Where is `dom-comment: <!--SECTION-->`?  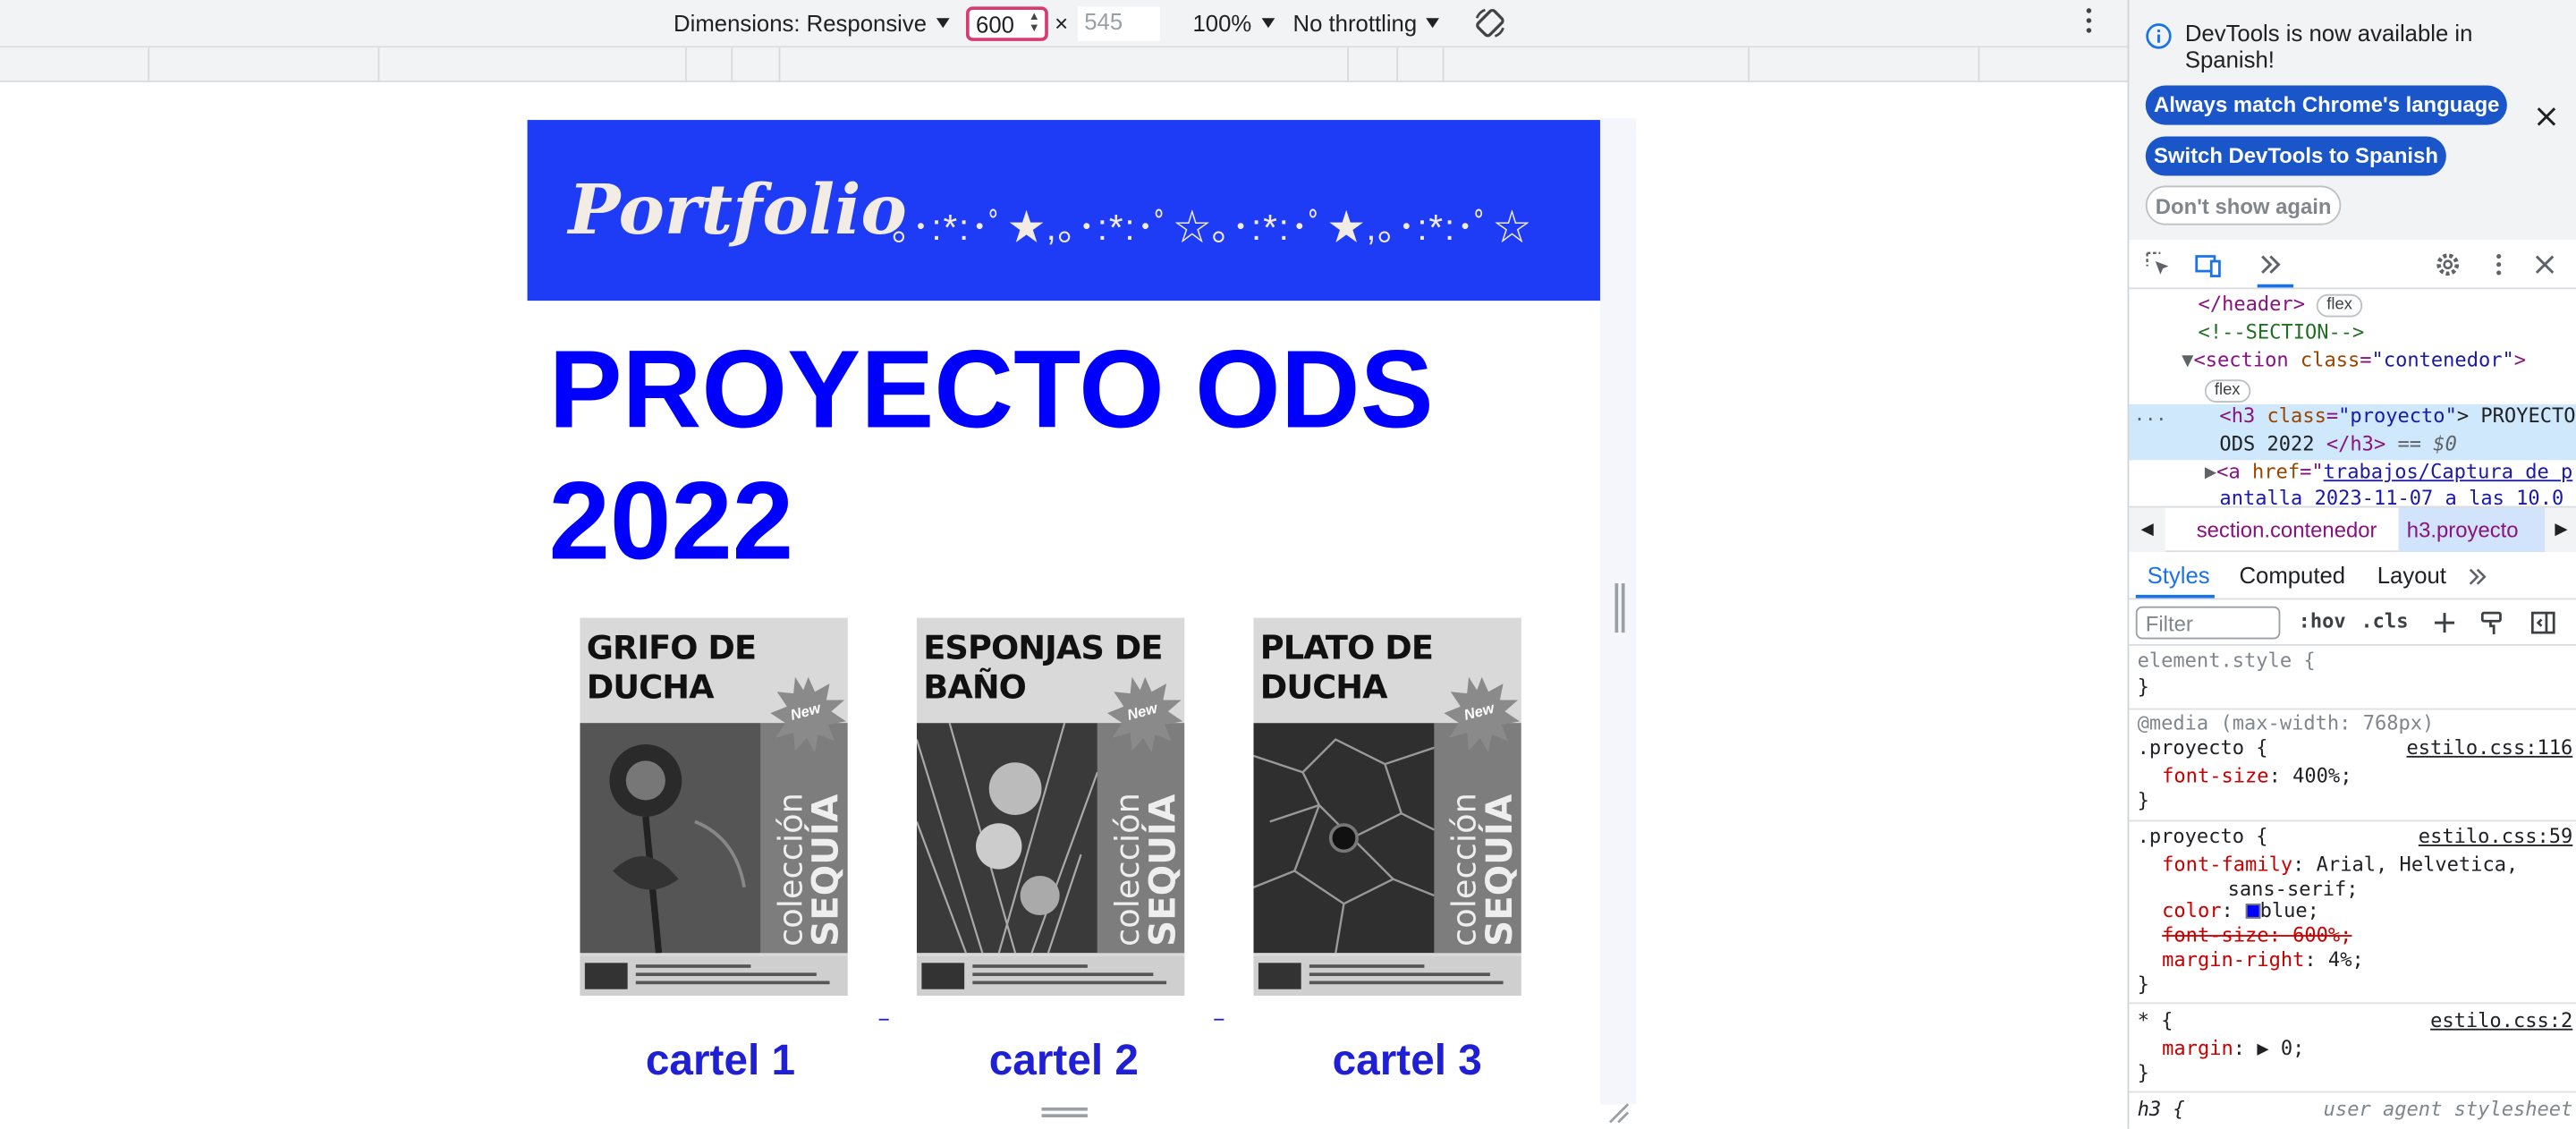
dom-comment: <!--SECTION--> is located at coordinates (2387, 332).